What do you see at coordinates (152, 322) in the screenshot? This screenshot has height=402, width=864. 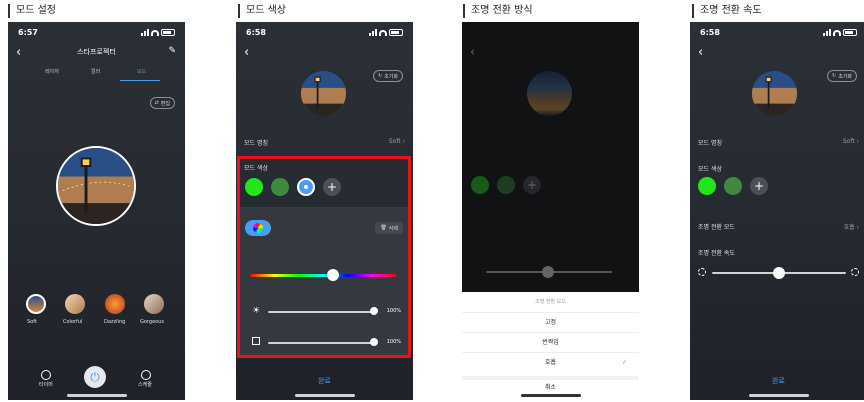 I see `mode-label-gorgeous: Gorgeous` at bounding box center [152, 322].